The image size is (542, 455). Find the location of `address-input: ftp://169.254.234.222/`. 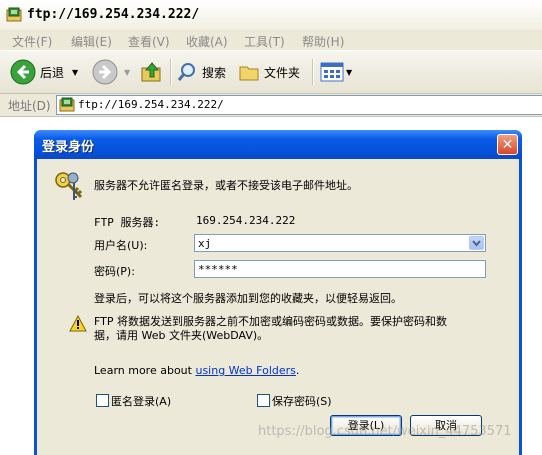

address-input: ftp://169.254.234.222/ is located at coordinates (299, 105).